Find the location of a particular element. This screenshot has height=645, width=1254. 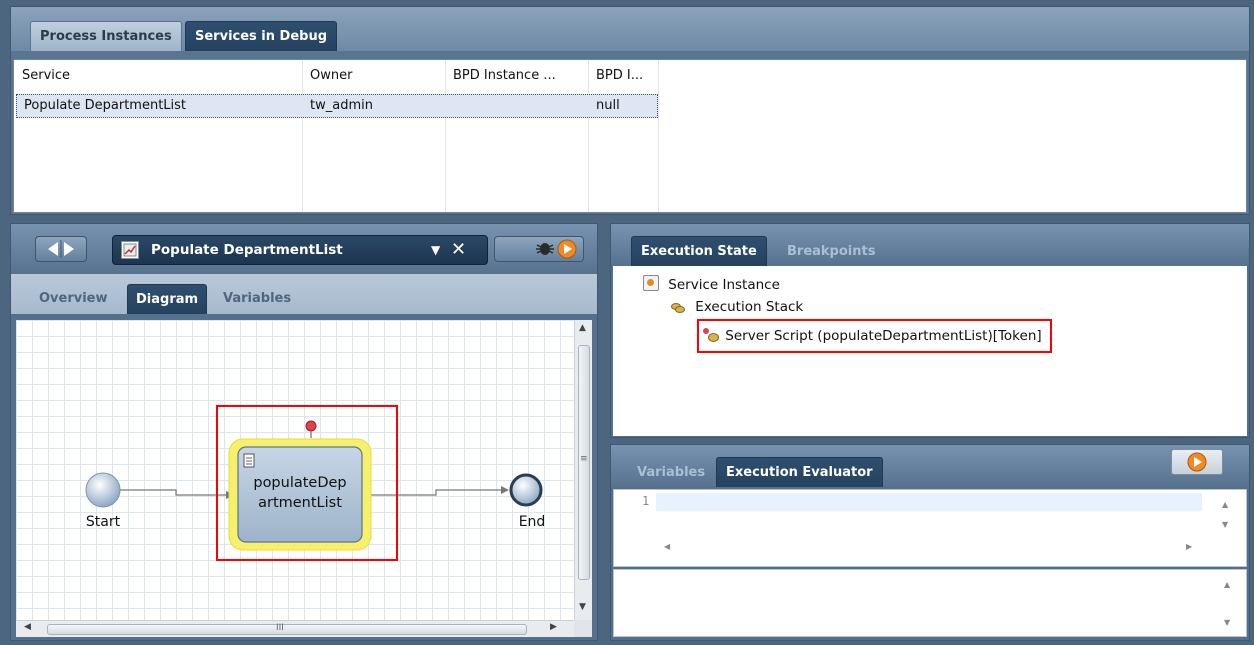

tab-services-in-debug: Services in Debug is located at coordinates (261, 36).